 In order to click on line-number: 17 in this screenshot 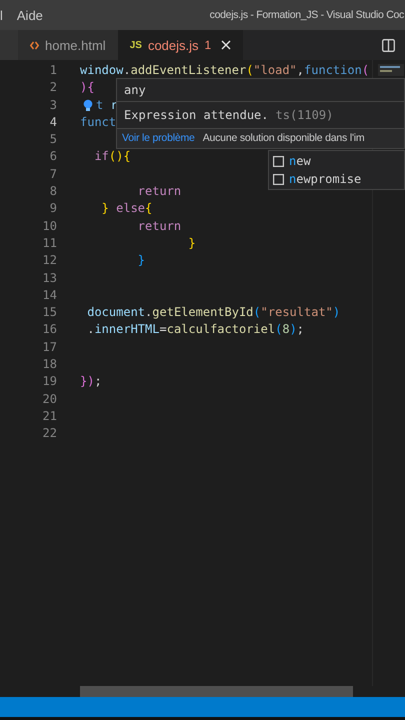, I will do `click(49, 347)`.